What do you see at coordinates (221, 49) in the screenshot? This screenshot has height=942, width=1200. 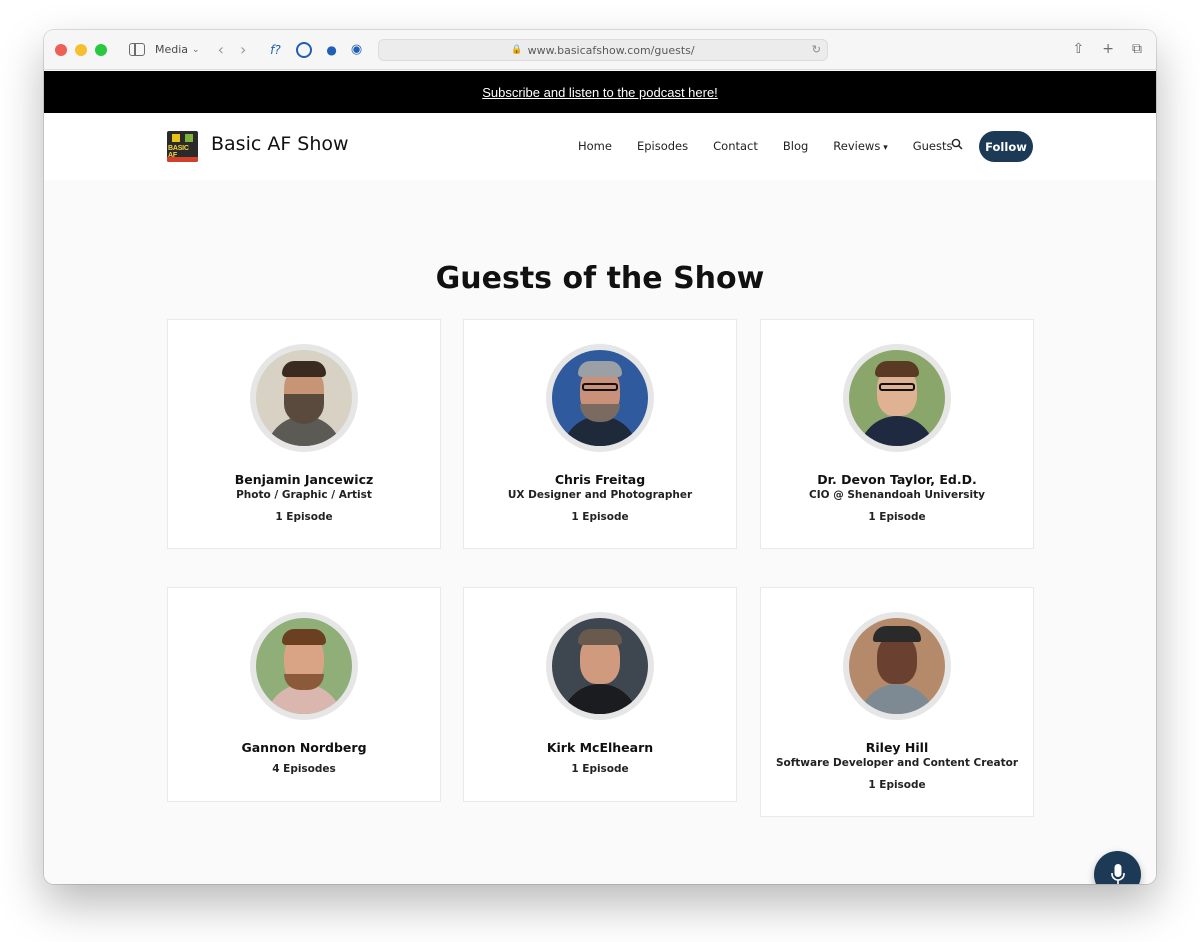 I see `back-arrow-icon: ‹` at bounding box center [221, 49].